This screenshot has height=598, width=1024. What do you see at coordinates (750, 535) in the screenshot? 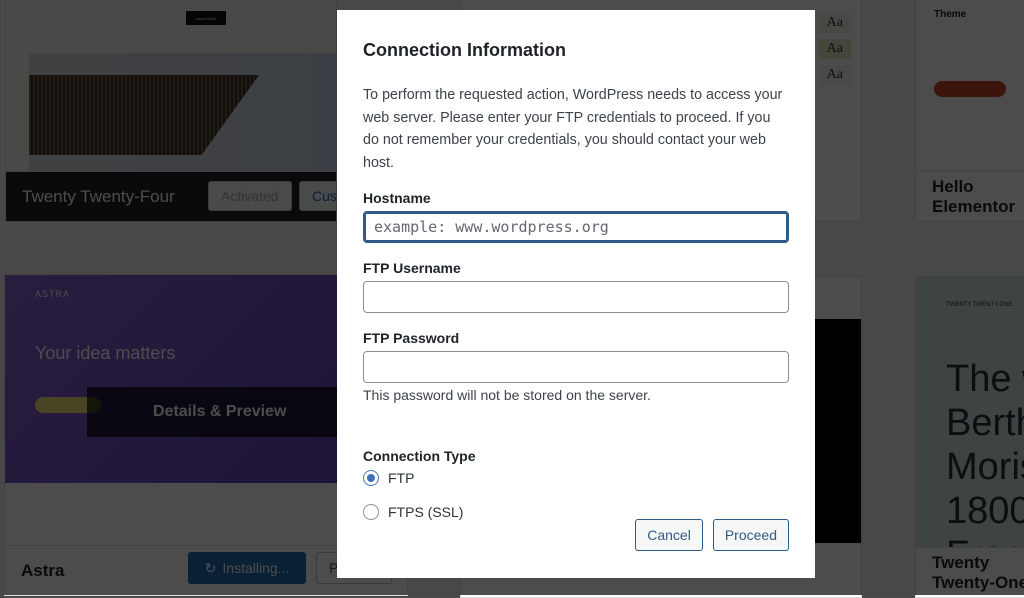
I see `proceed-button: Proceed` at bounding box center [750, 535].